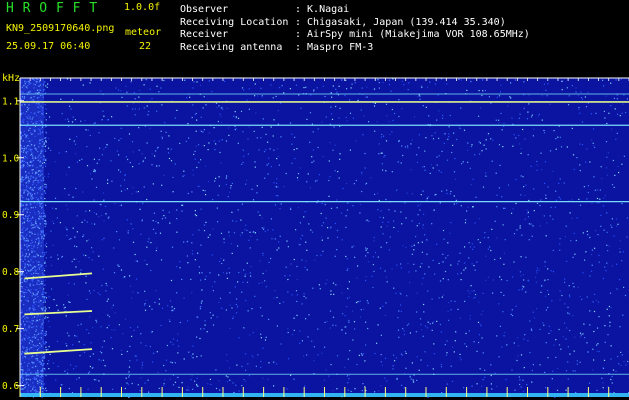 Image resolution: width=629 pixels, height=400 pixels. What do you see at coordinates (10, 329) in the screenshot?
I see `y-tick-label: 0.7` at bounding box center [10, 329].